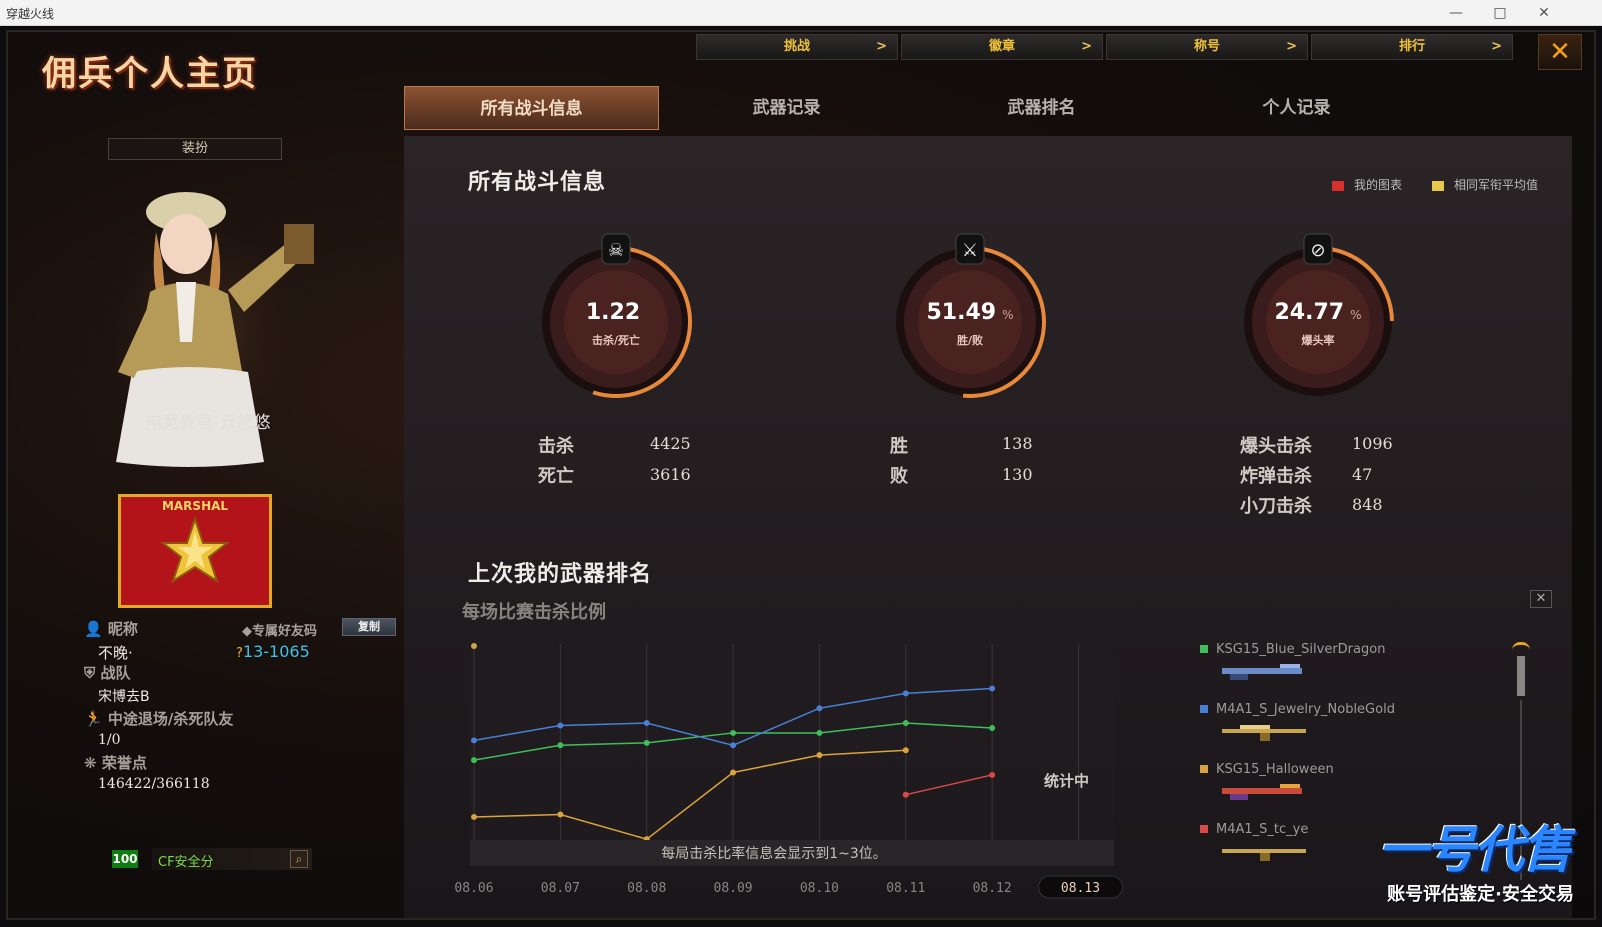 This screenshot has width=1602, height=927. What do you see at coordinates (93, 719) in the screenshot?
I see `runner-icon: 🏃` at bounding box center [93, 719].